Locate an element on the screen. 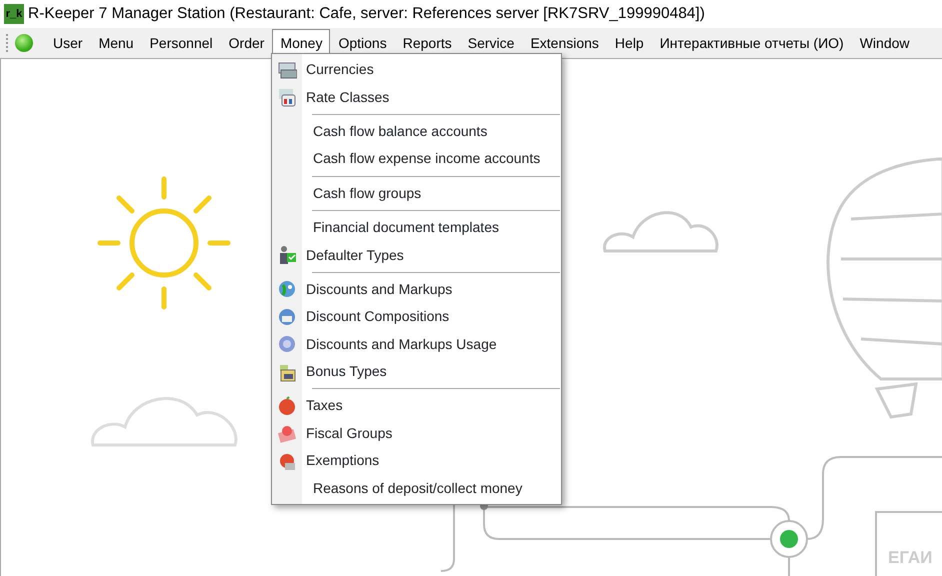 Image resolution: width=942 pixels, height=576 pixels. menu-item: Cash flow groups is located at coordinates (416, 193).